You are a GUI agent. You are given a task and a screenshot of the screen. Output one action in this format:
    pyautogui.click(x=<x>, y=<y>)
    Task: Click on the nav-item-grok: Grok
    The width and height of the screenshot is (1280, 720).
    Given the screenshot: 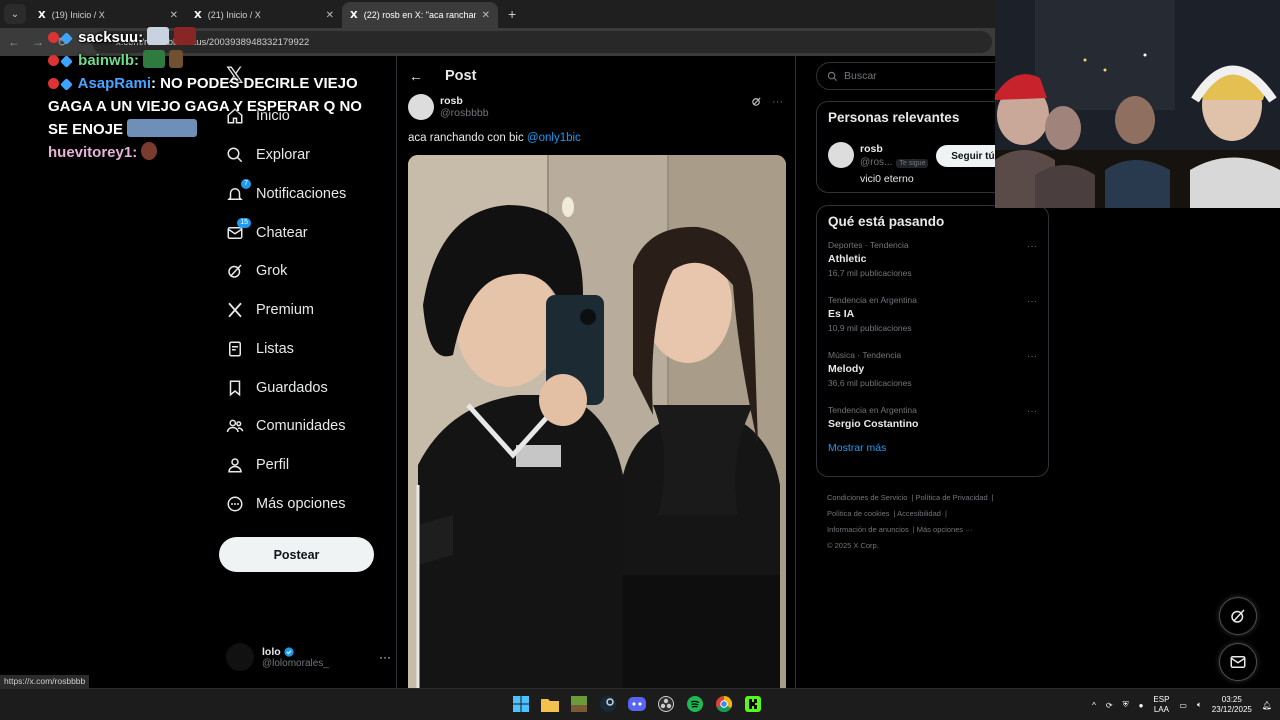 What is the action you would take?
    pyautogui.click(x=256, y=271)
    